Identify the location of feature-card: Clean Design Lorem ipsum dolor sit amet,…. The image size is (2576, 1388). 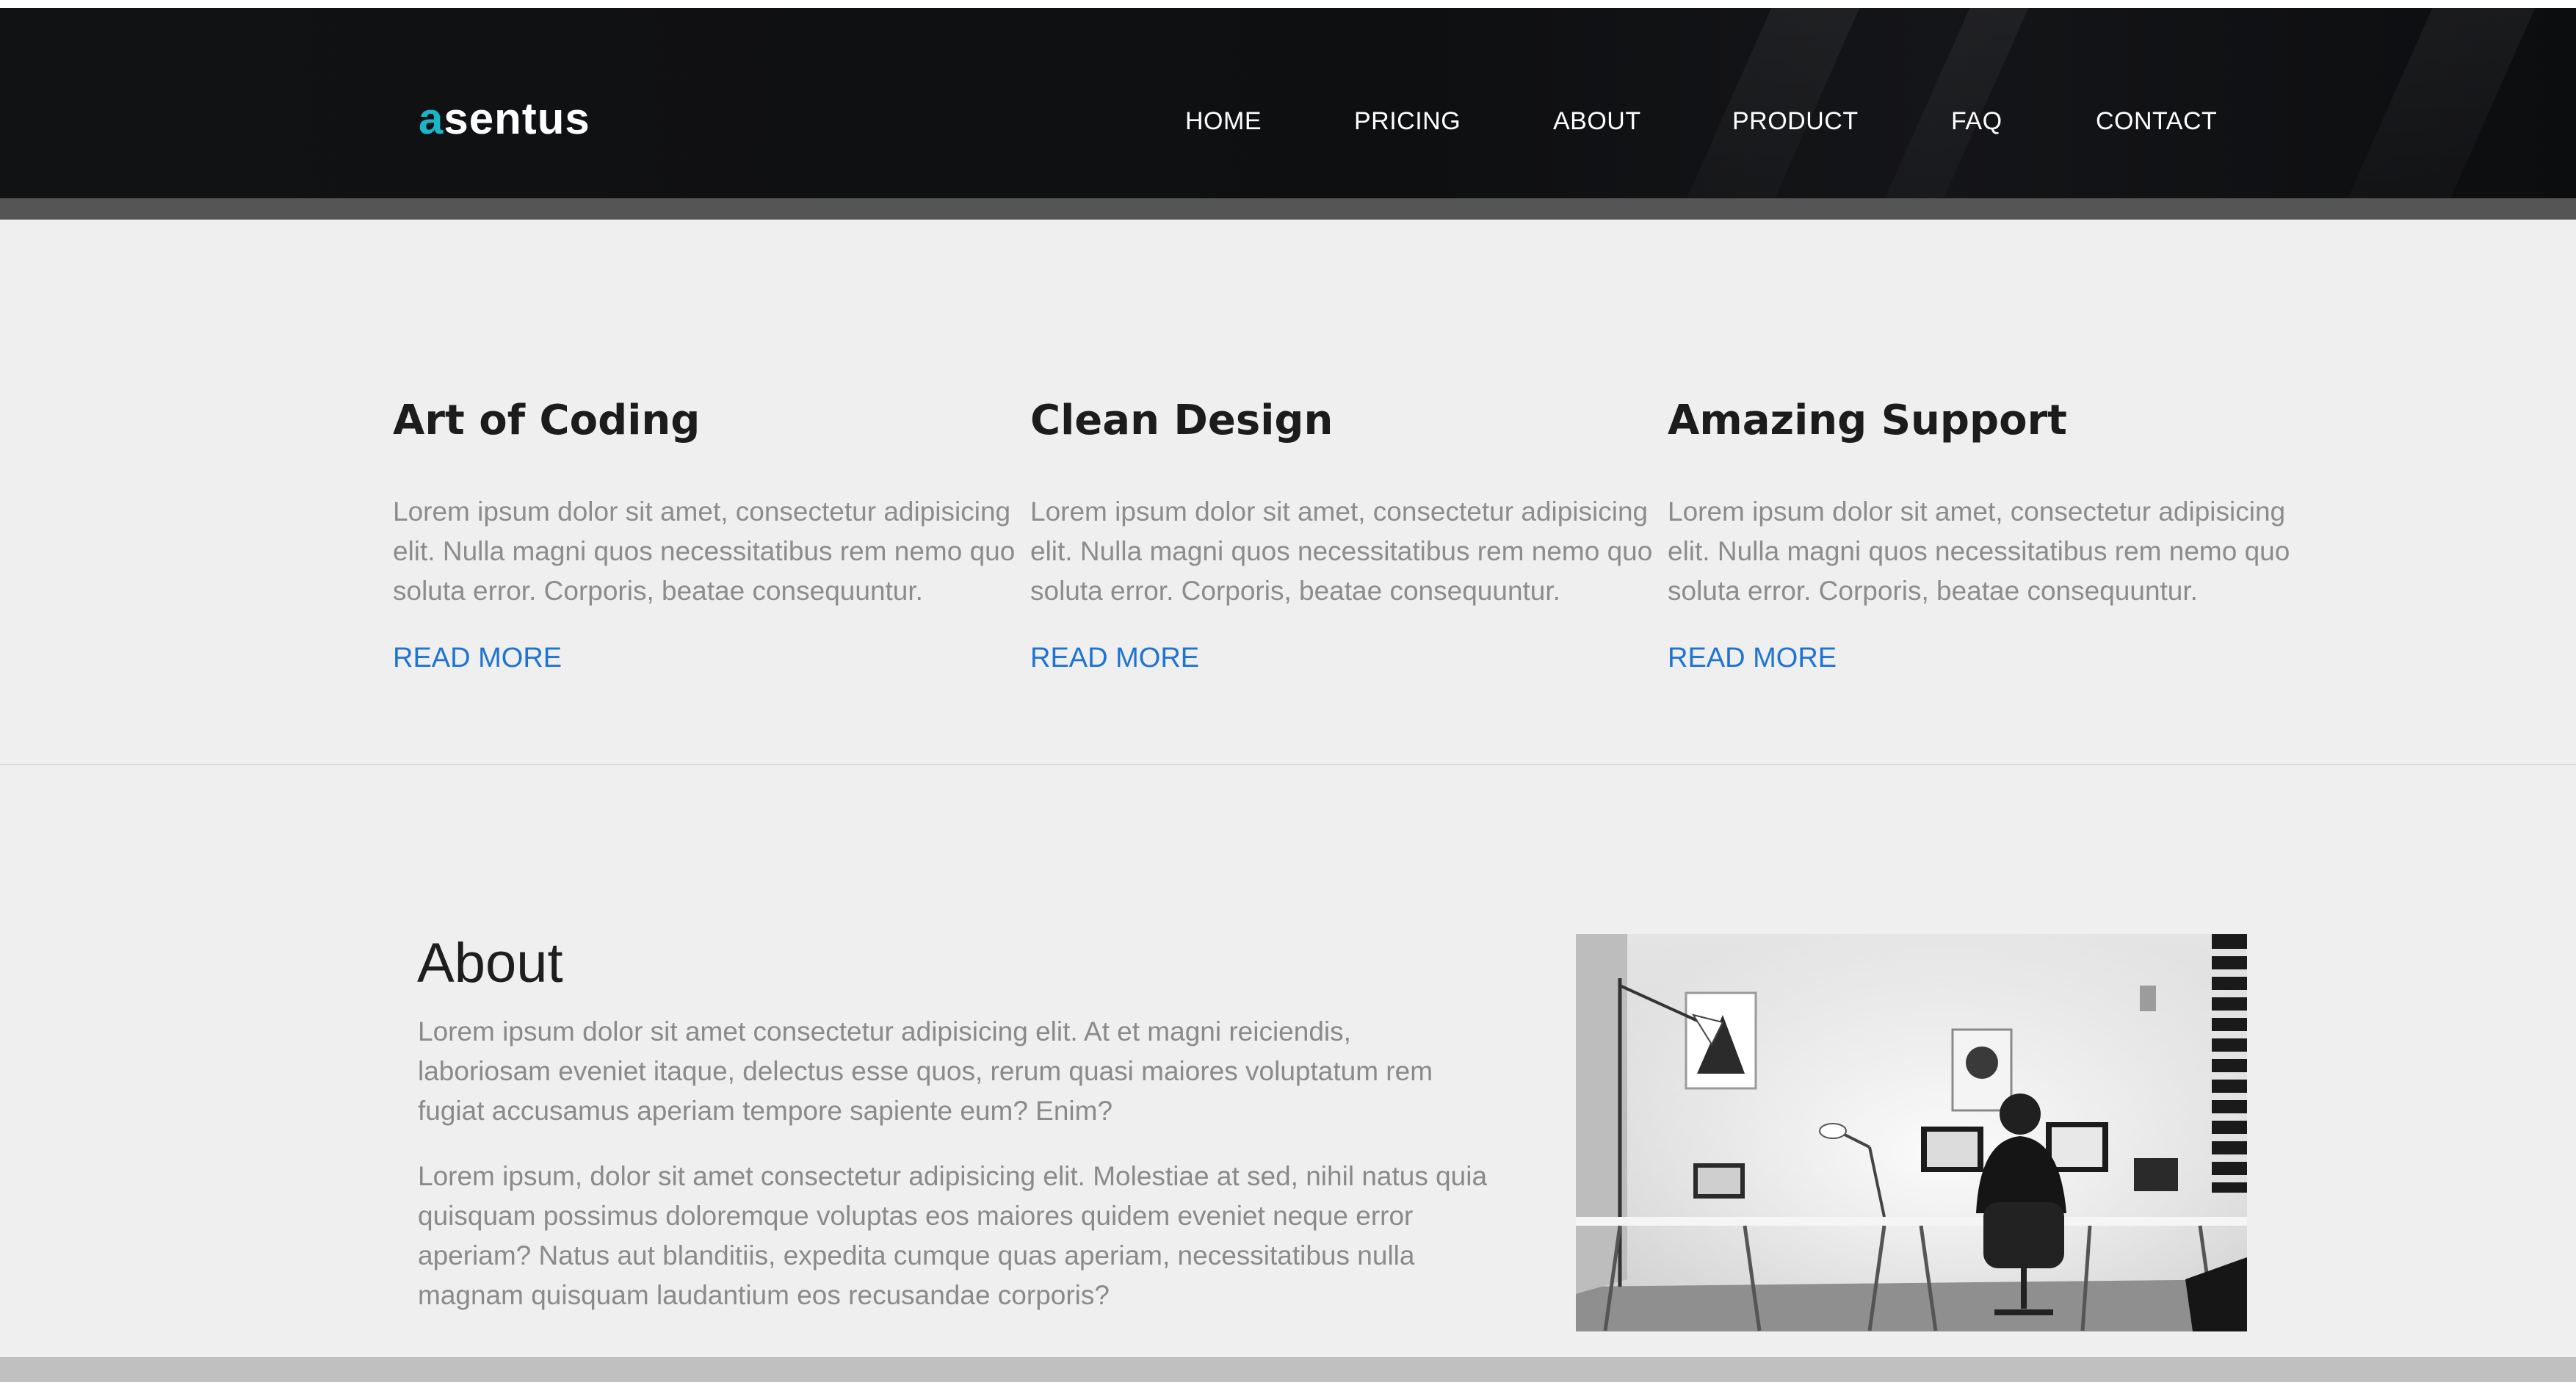
(1346, 535).